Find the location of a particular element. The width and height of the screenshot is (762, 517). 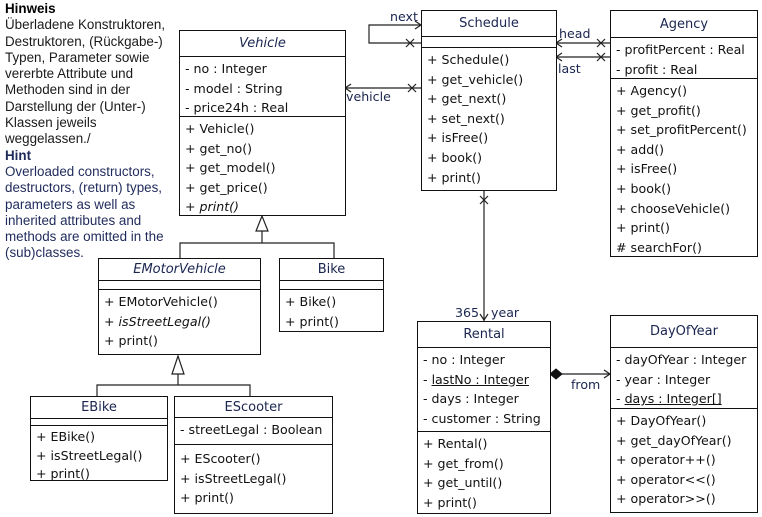

class-name: DayOfYear is located at coordinates (684, 332).